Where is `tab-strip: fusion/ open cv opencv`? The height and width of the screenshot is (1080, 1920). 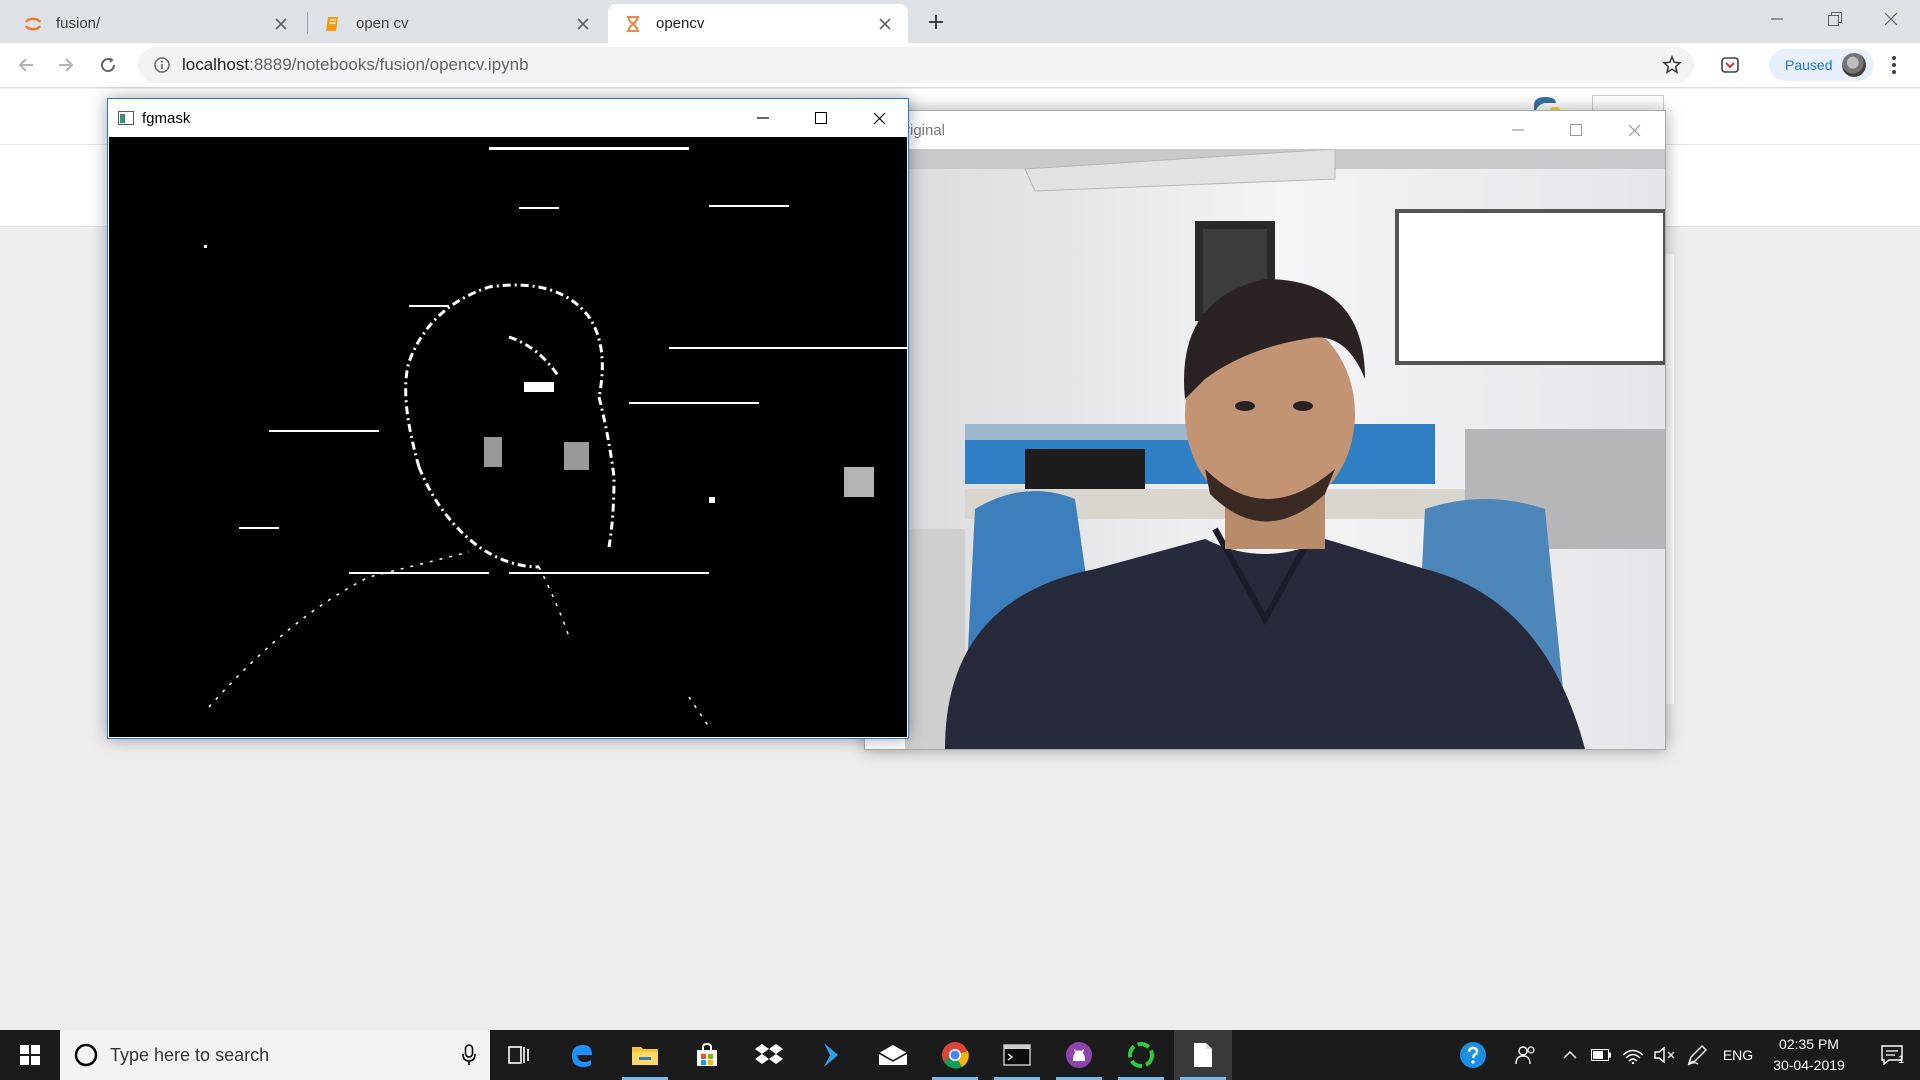
tab-strip: fusion/ open cv opencv is located at coordinates (960, 21).